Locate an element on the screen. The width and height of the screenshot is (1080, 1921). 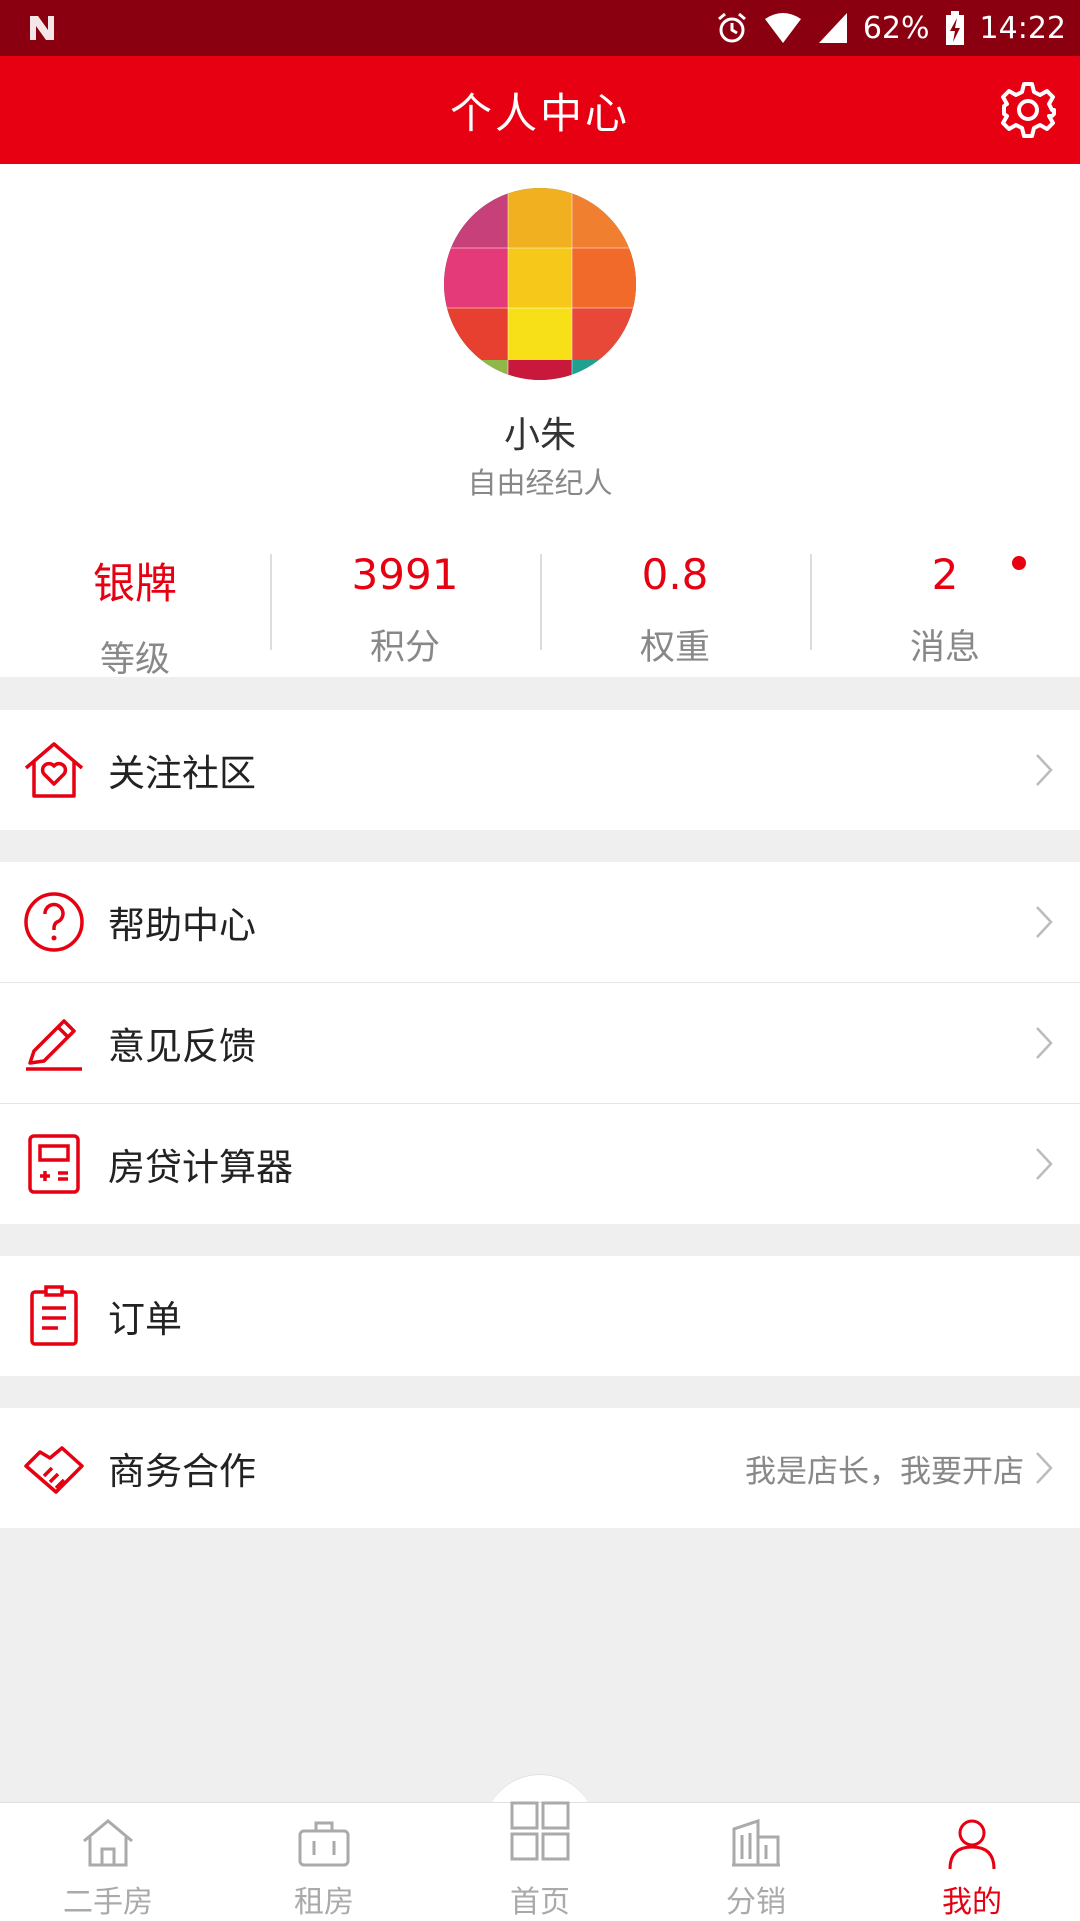
menu-label: 意见反馈 is located at coordinates (182, 1046).